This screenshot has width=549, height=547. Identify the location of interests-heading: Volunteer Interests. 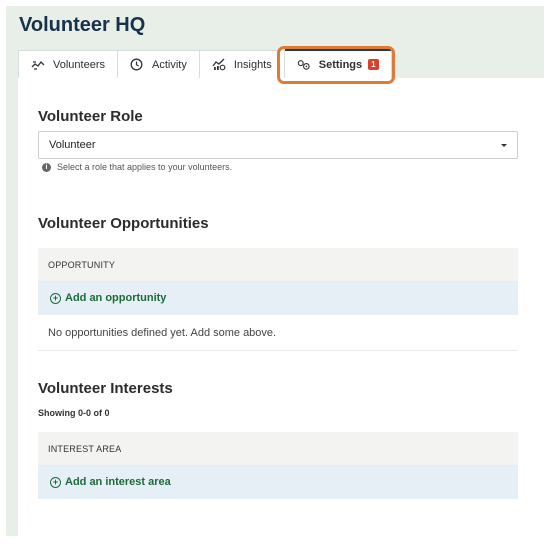
(105, 388).